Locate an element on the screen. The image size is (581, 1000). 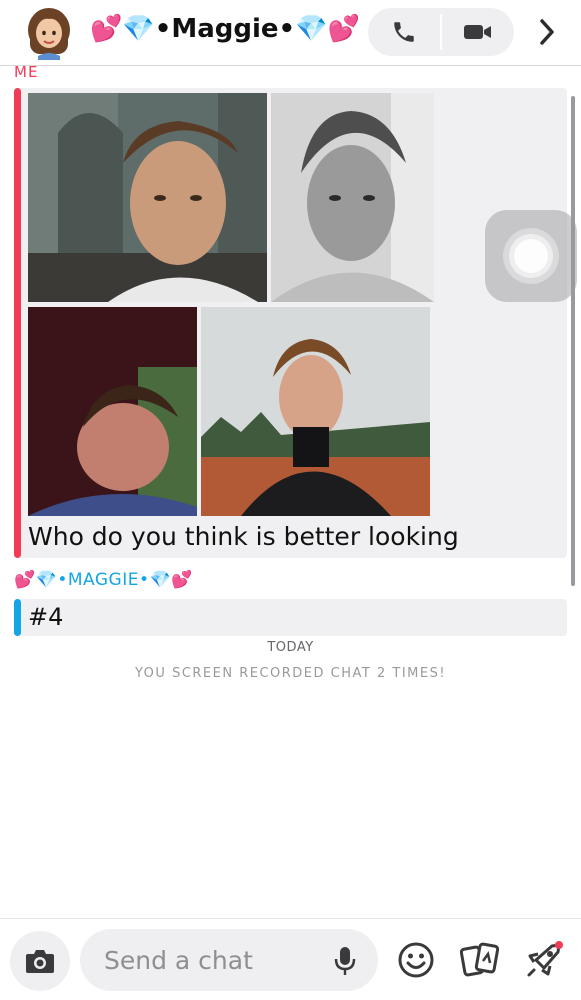
notification-dot is located at coordinates (559, 945).